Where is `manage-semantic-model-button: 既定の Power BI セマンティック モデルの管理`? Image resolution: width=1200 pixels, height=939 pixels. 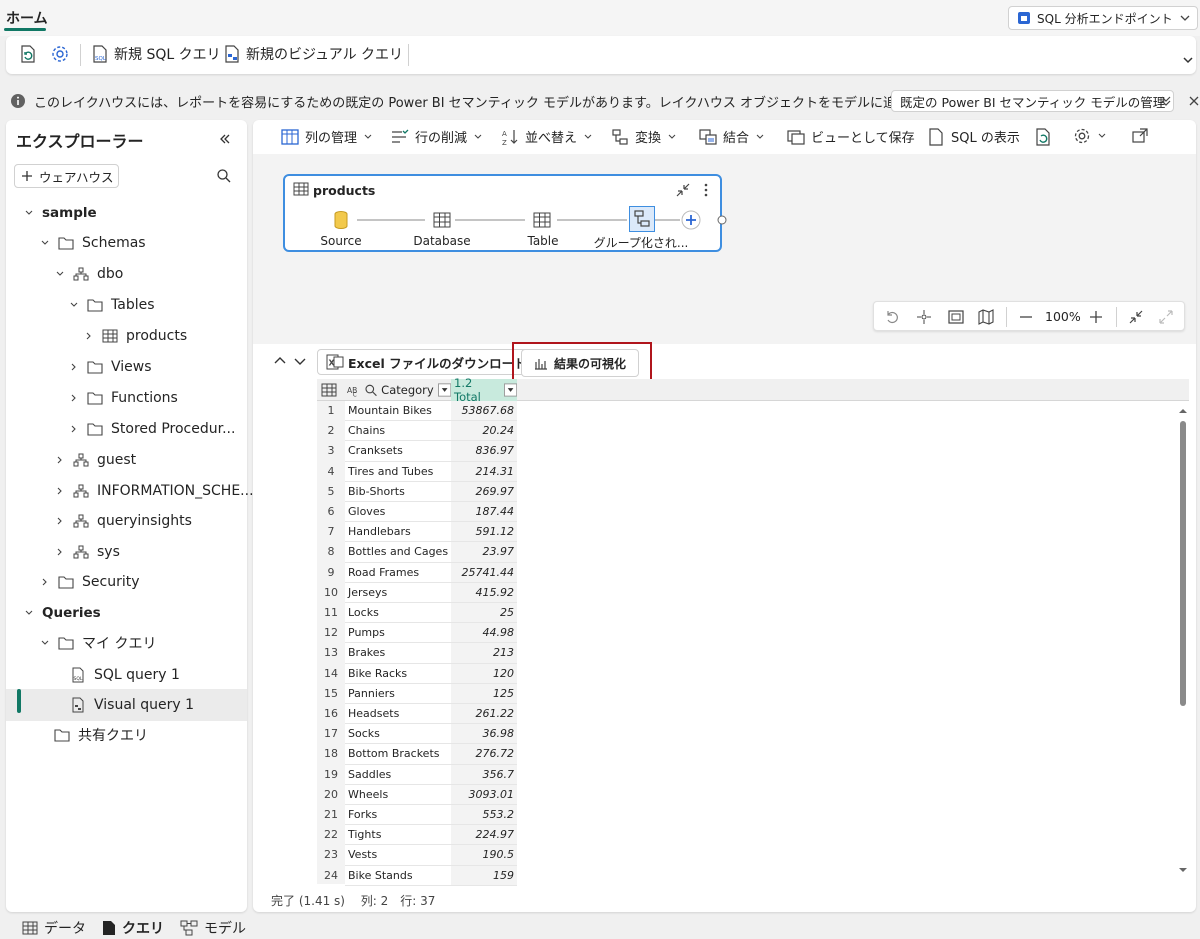
manage-semantic-model-button: 既定の Power BI セマンティック モデルの管理 is located at coordinates (1033, 101).